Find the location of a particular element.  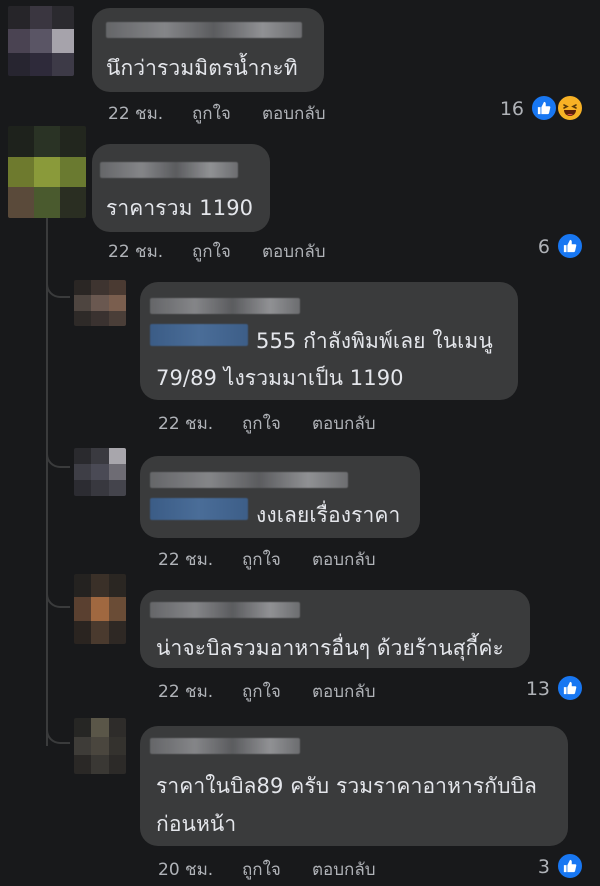

reply-text: น่าจะบิลรวมอาหารอื่นๆ ด้วยร้านสุกี้ค่ะ is located at coordinates (330, 648).